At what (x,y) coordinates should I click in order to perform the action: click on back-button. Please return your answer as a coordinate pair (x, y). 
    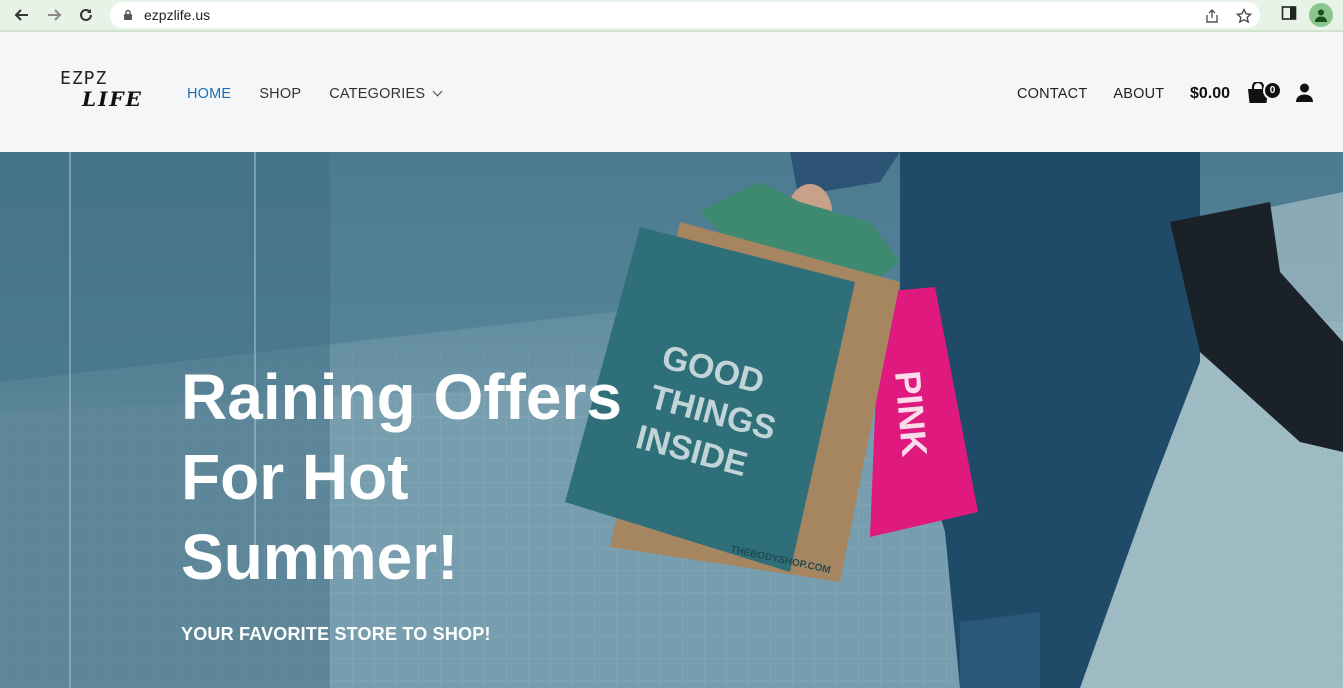
    Looking at the image, I should click on (22, 15).